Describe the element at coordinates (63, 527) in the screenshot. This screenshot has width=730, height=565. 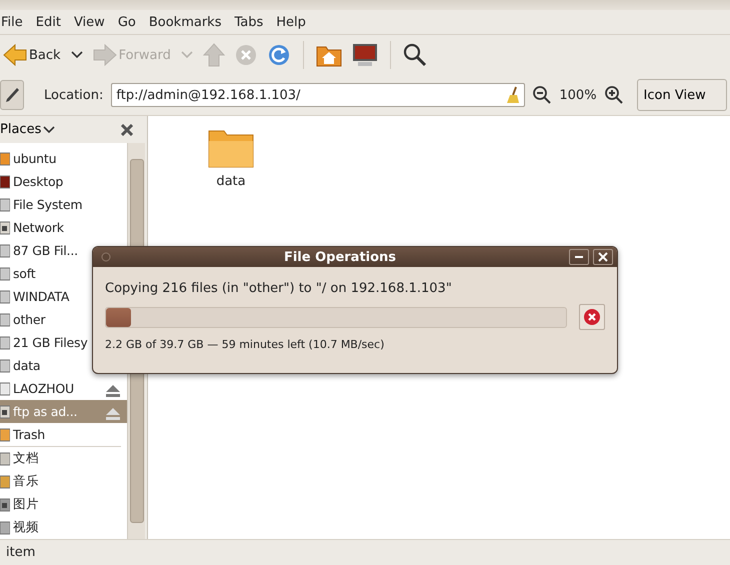
I see `bookmark-item: 视频` at that location.